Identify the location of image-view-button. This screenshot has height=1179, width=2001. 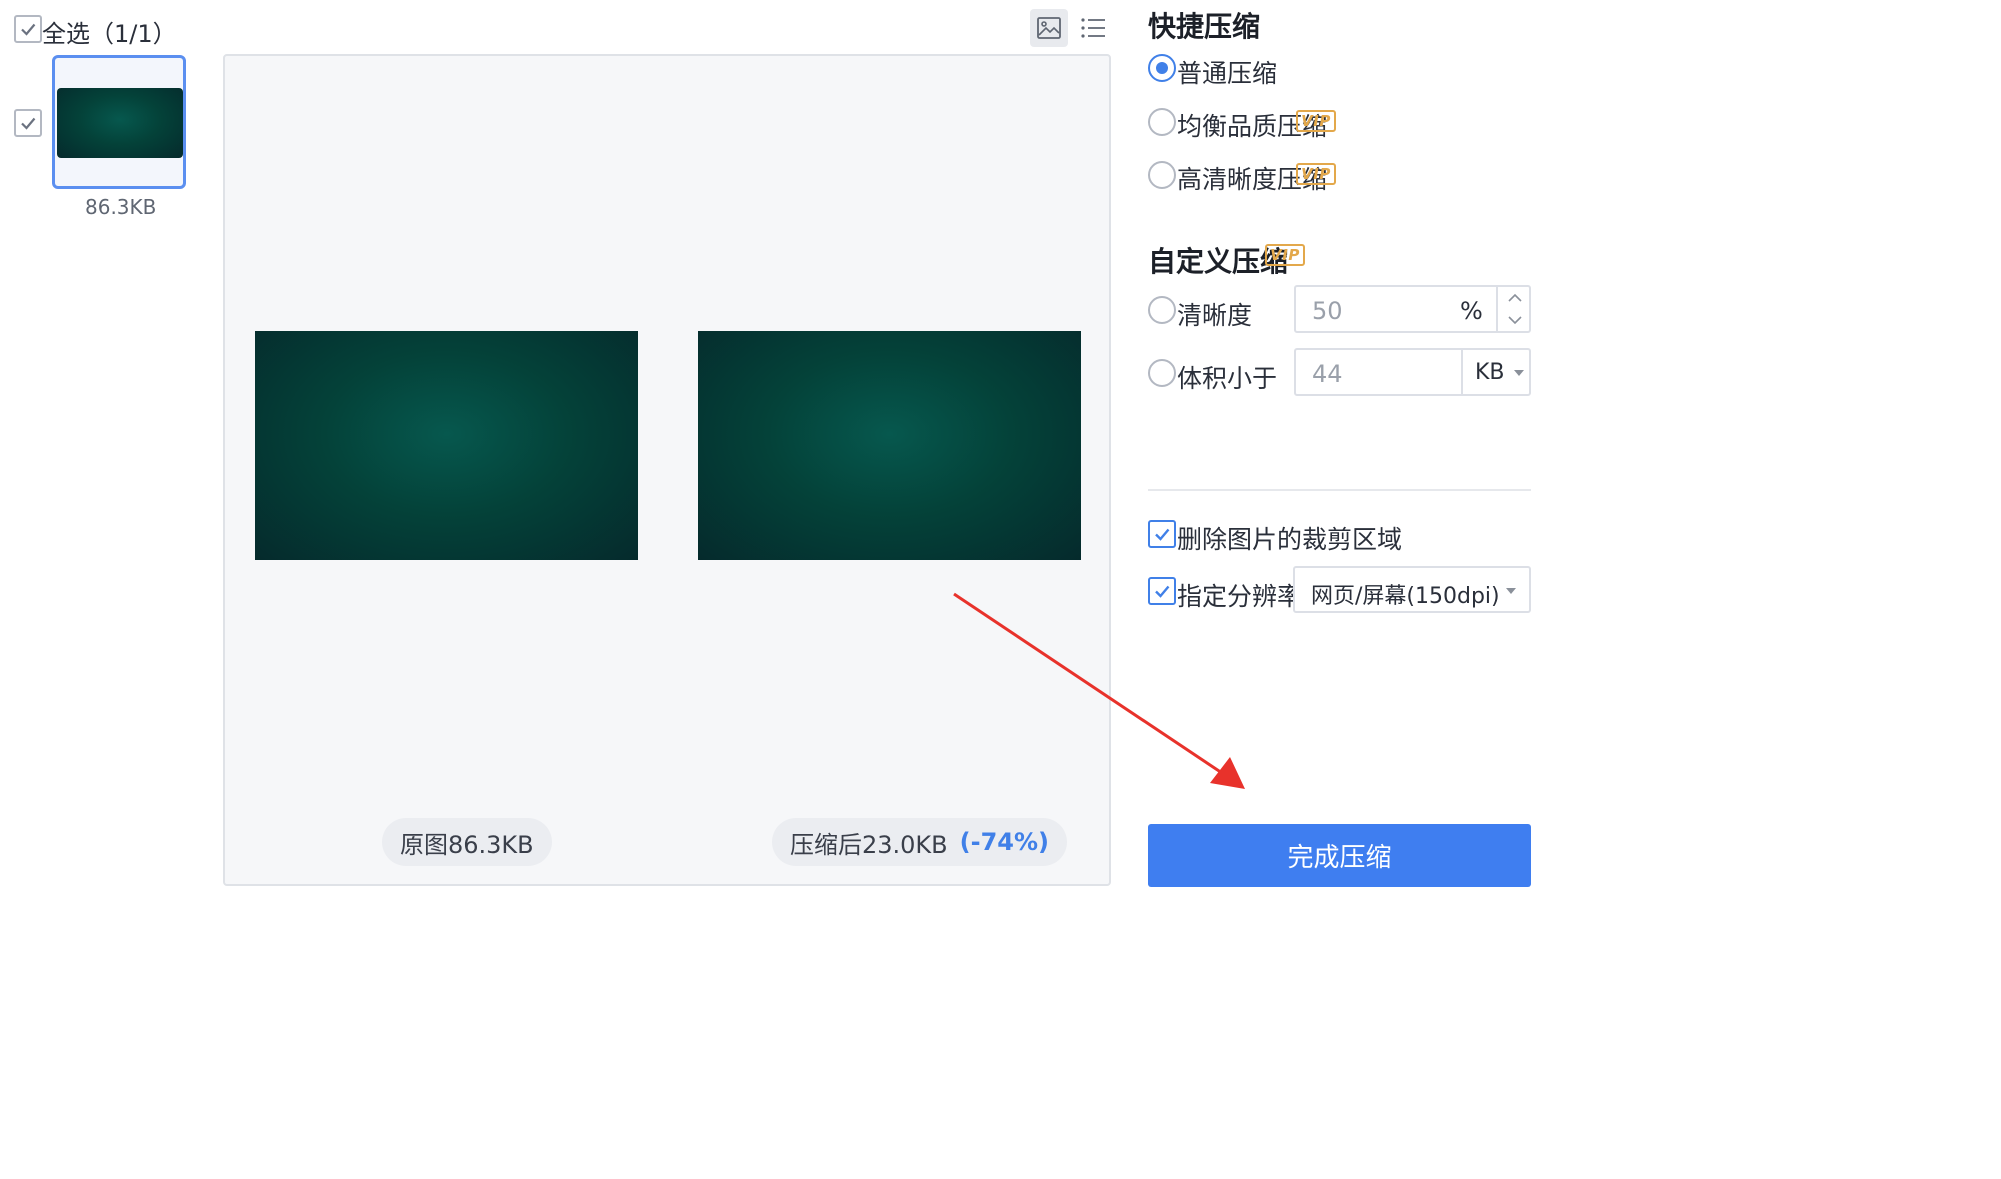
(1049, 28).